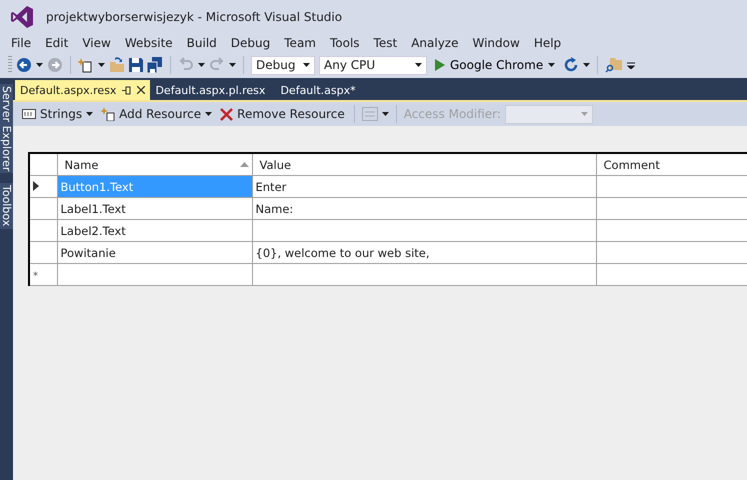 Image resolution: width=747 pixels, height=480 pixels. Describe the element at coordinates (117, 65) in the screenshot. I see `open-folder-icon` at that location.